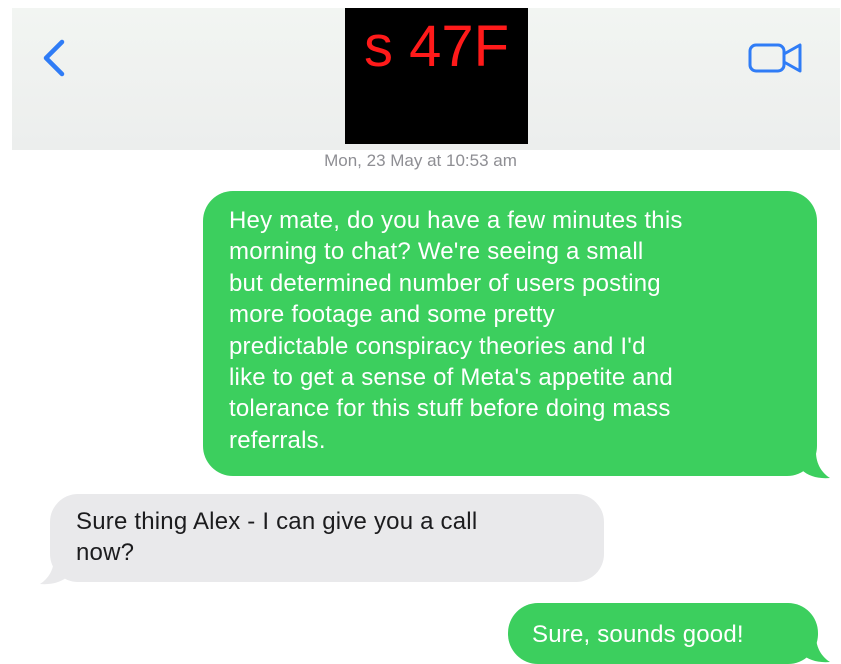  I want to click on message-line: Sure, sounds good!, so click(638, 634).